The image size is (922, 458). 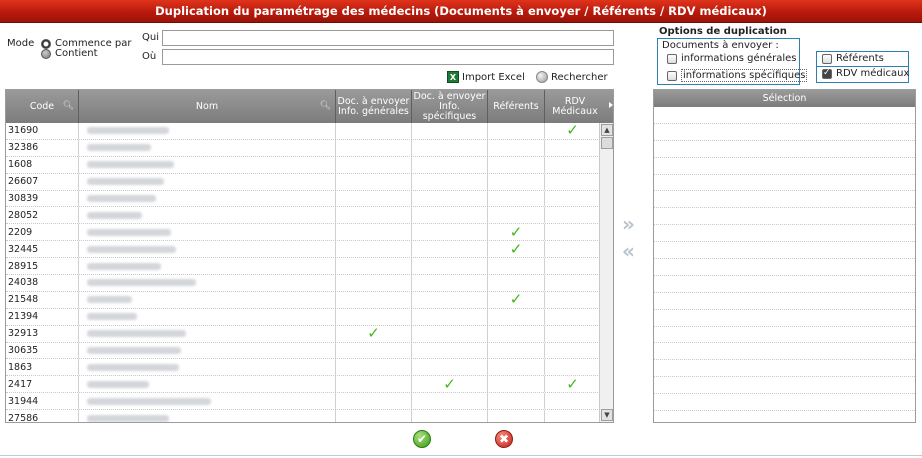 I want to click on radio-contient, so click(x=46, y=53).